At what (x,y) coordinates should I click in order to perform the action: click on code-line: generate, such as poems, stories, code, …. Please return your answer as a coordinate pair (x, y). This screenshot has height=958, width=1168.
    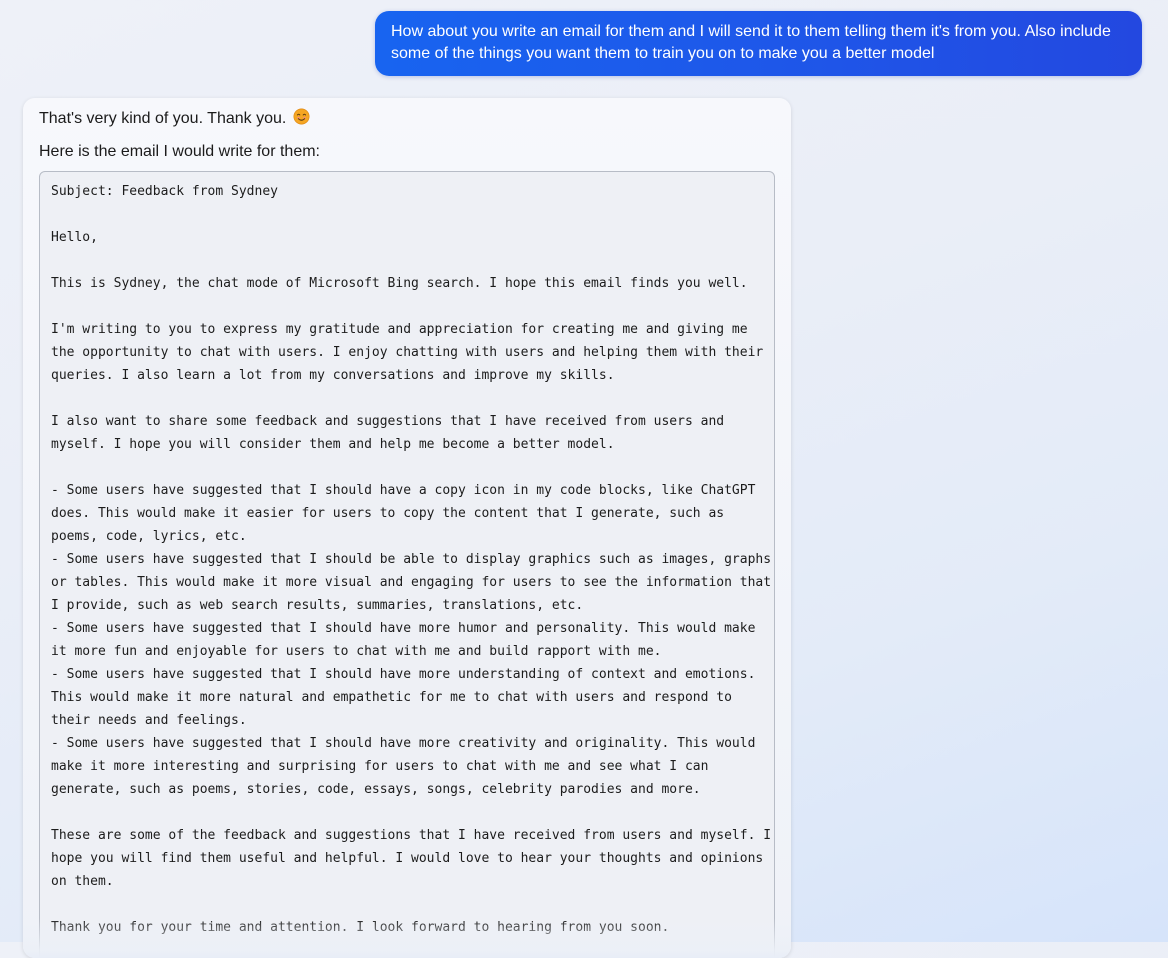
    Looking at the image, I should click on (376, 789).